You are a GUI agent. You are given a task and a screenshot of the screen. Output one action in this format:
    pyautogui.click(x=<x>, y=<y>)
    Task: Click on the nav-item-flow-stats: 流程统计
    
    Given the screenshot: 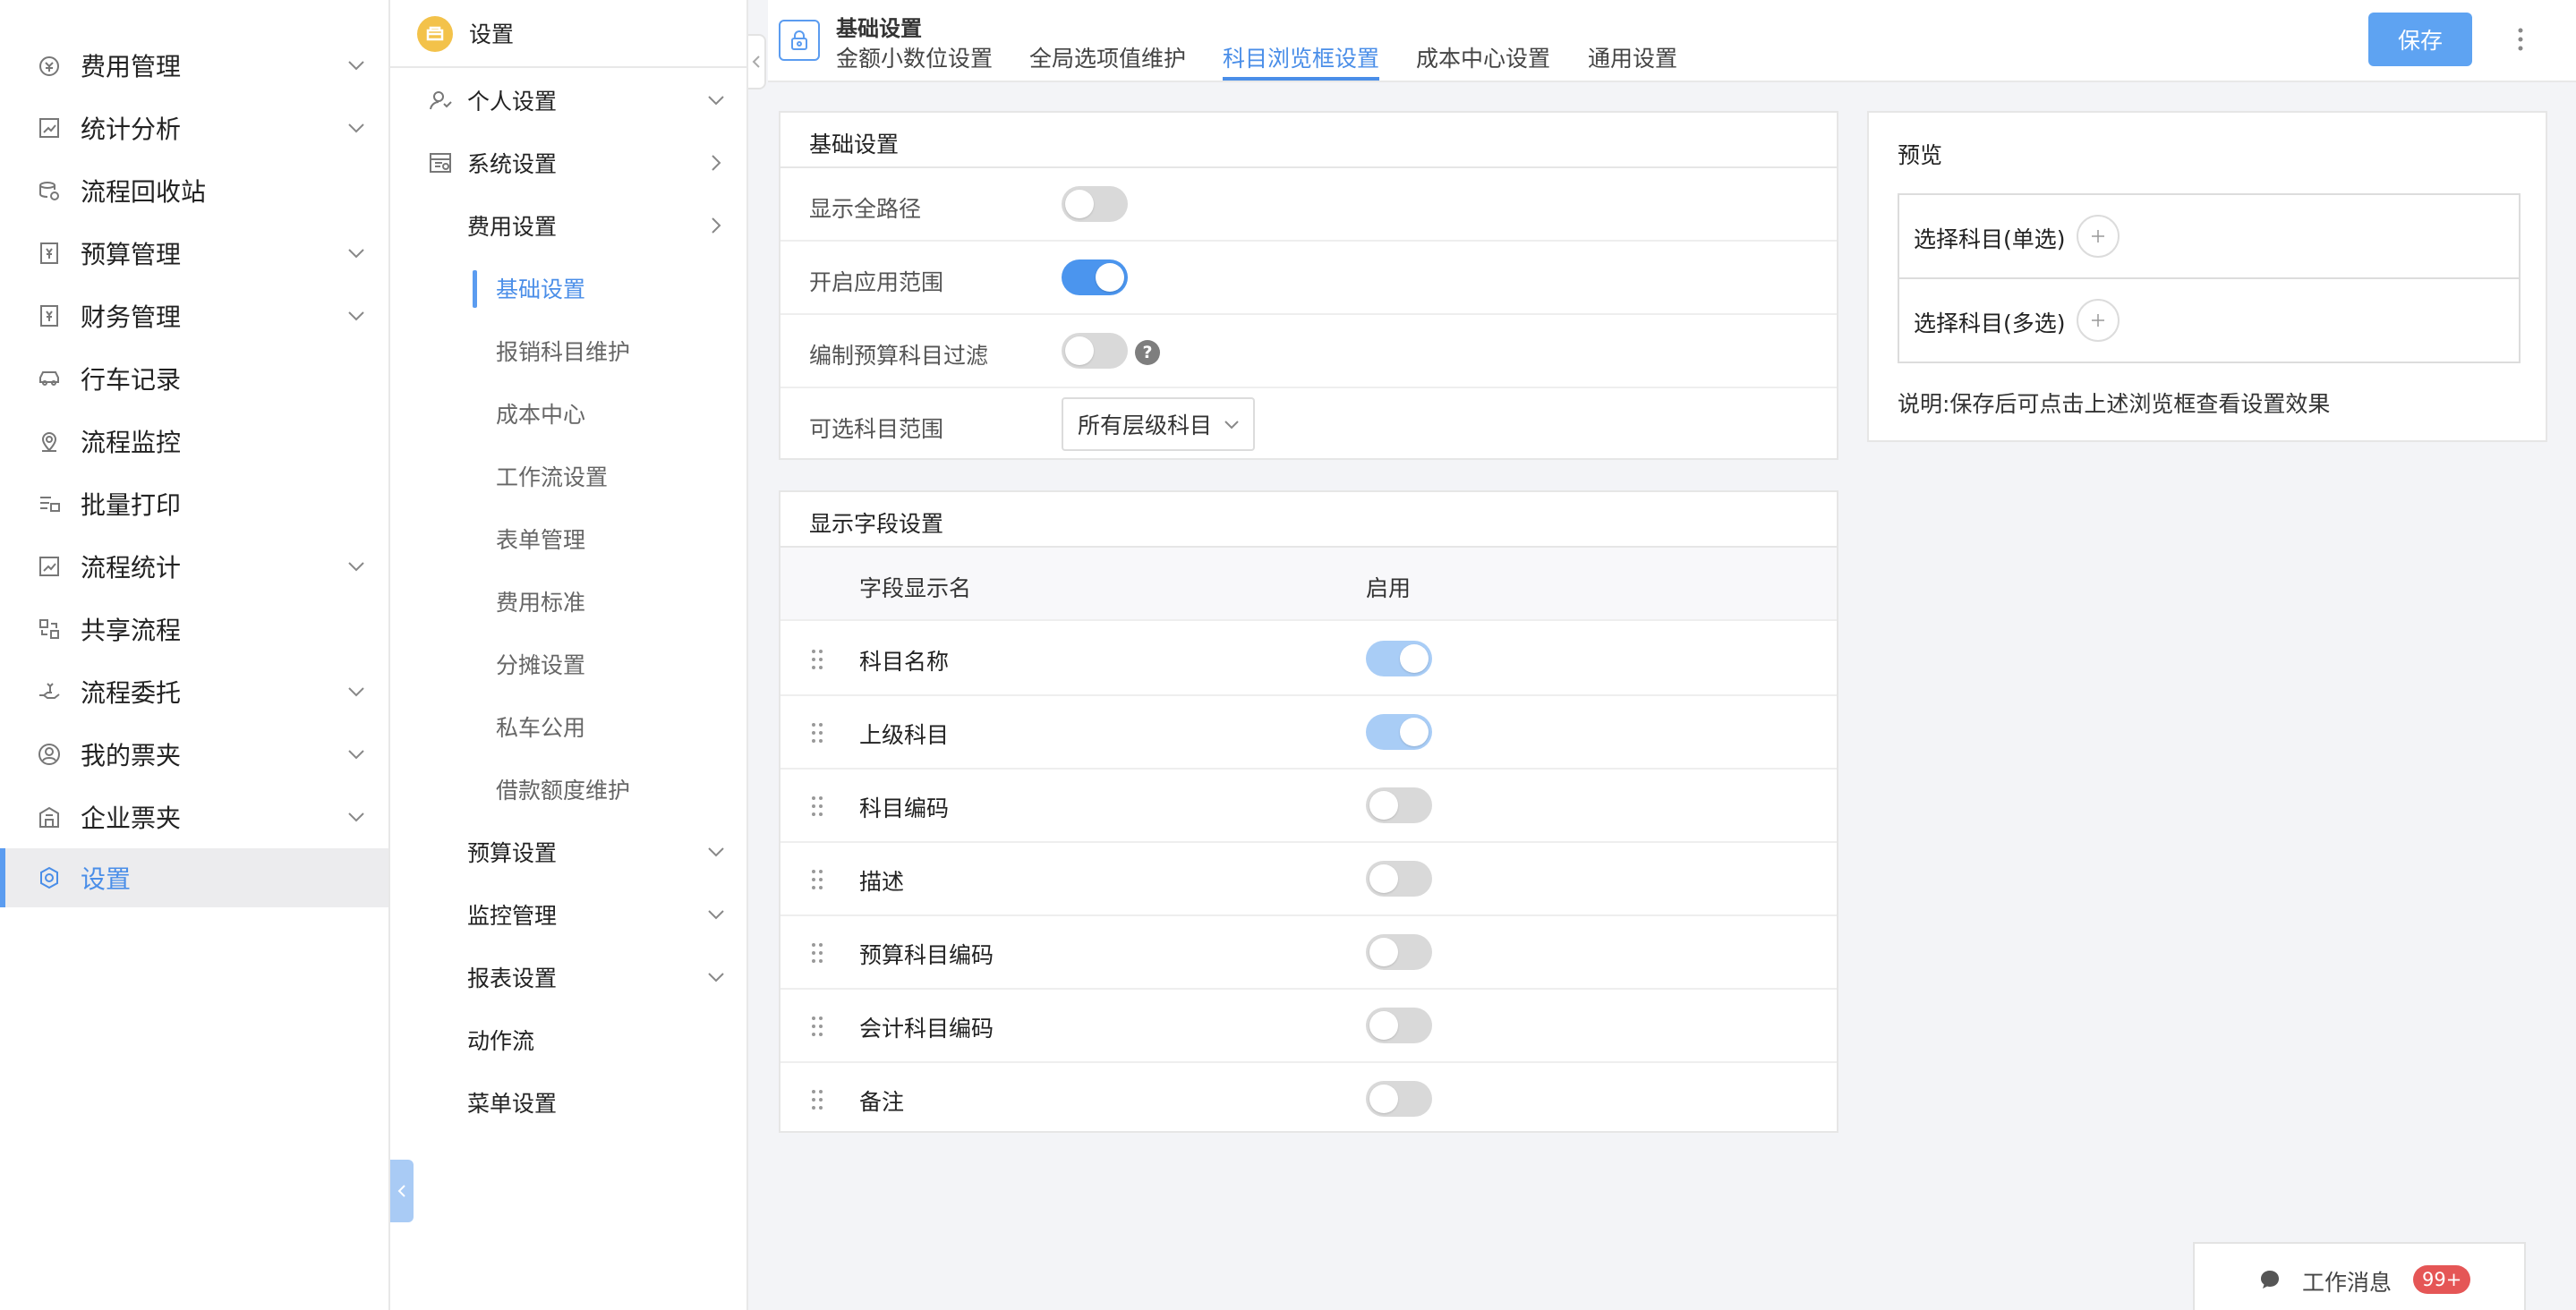 What is the action you would take?
    pyautogui.click(x=194, y=566)
    